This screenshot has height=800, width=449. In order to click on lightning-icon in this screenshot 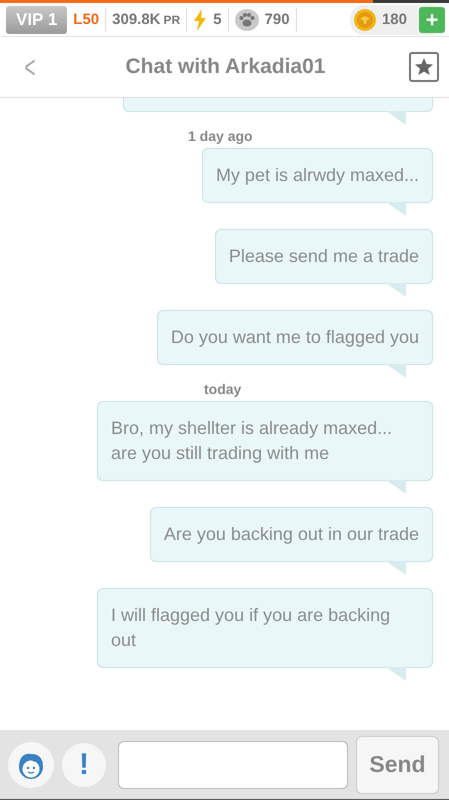, I will do `click(200, 19)`.